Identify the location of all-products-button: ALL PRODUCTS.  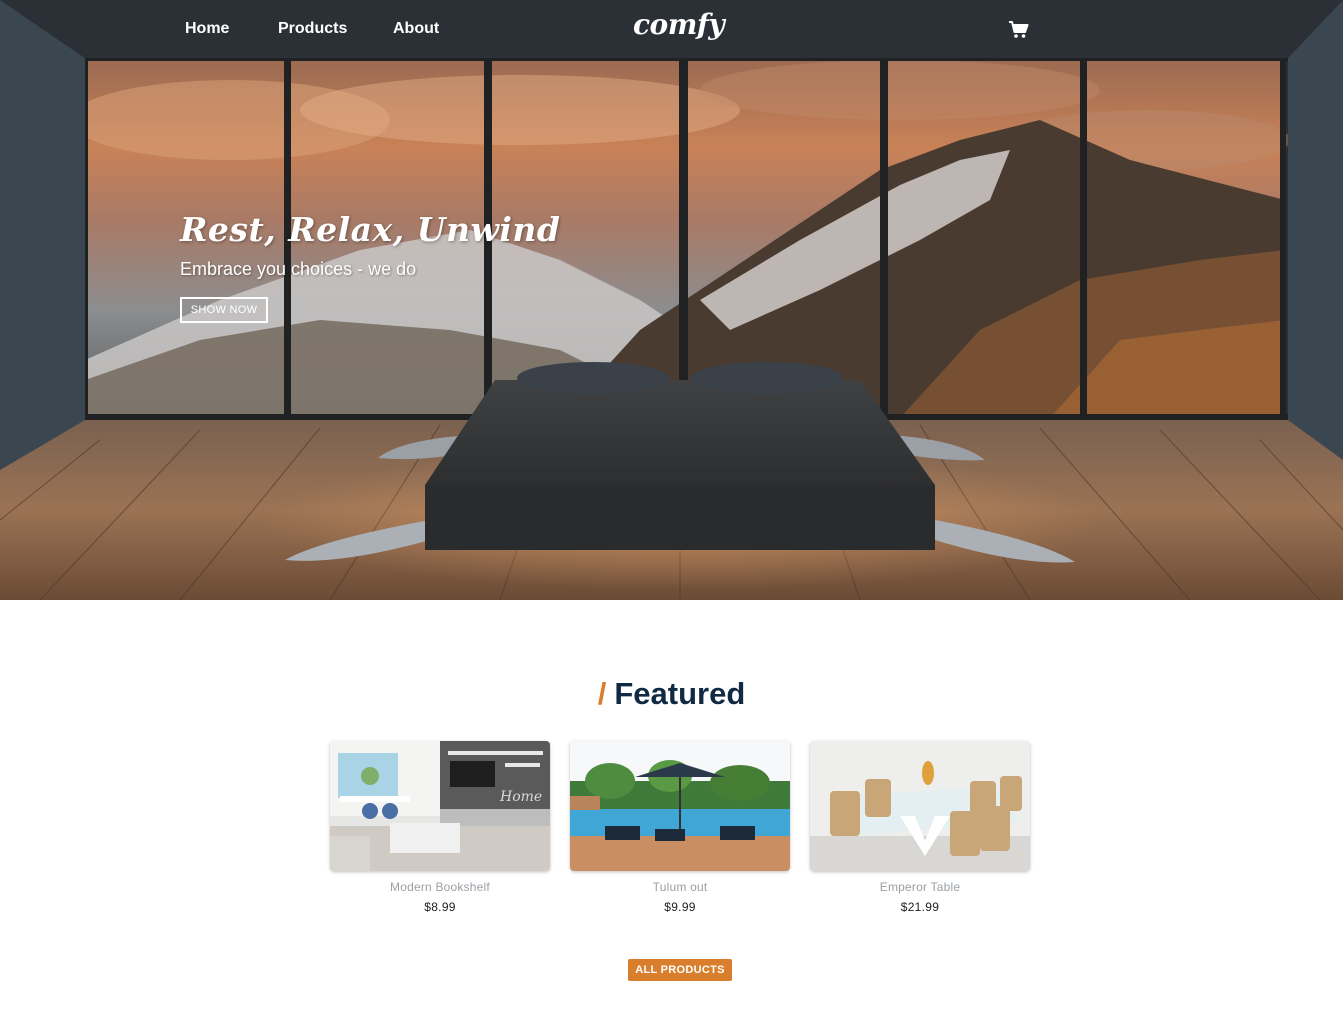
(680, 970).